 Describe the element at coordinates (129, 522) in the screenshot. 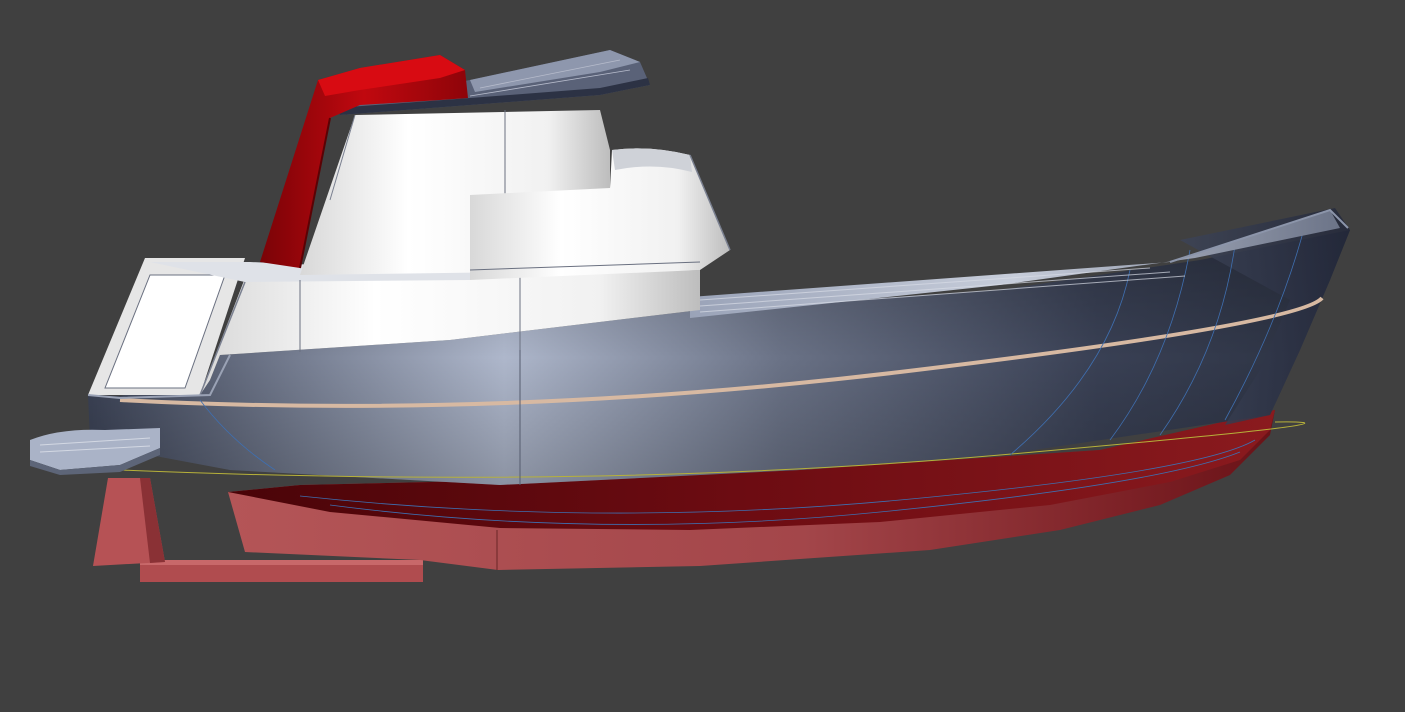

I see `rudder` at that location.